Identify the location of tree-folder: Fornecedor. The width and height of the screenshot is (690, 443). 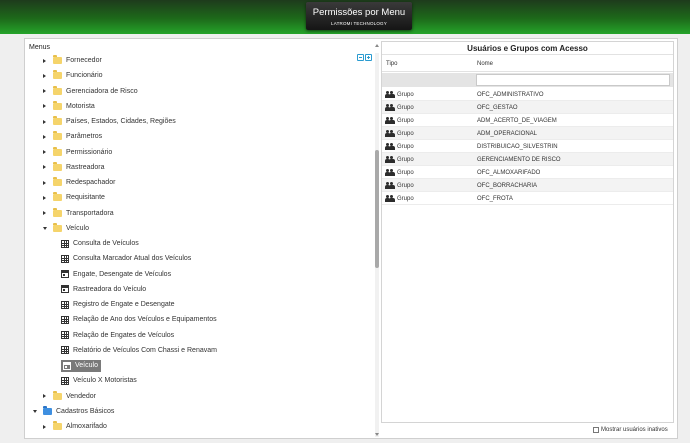
(72, 60).